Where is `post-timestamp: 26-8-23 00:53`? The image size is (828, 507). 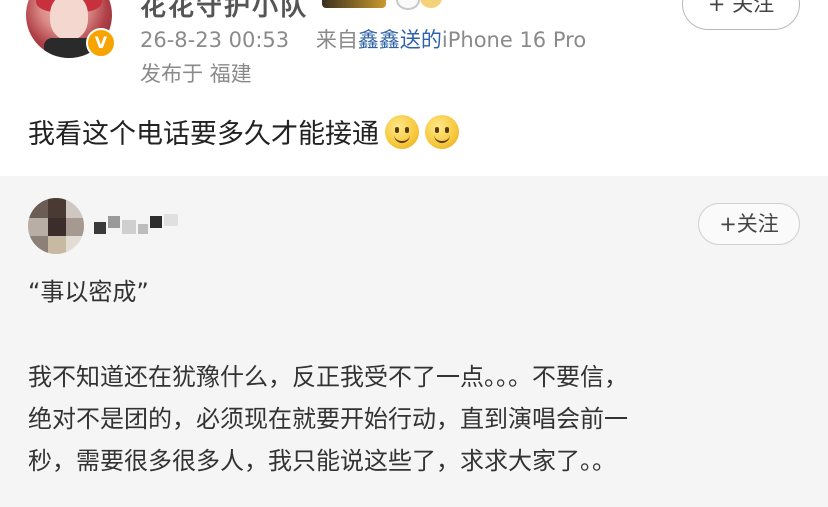
post-timestamp: 26-8-23 00:53 is located at coordinates (215, 40).